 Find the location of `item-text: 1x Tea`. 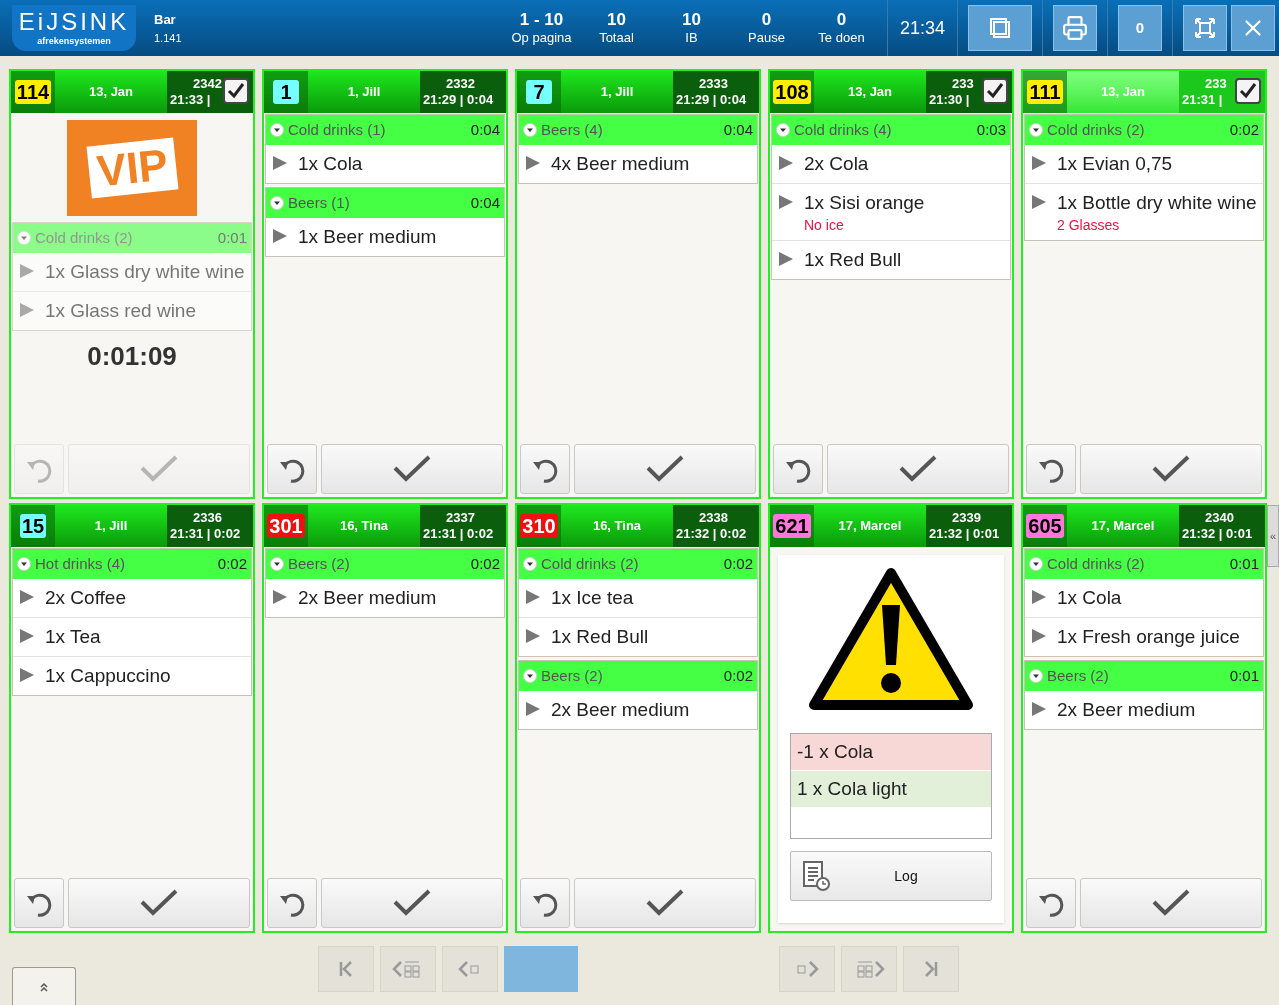

item-text: 1x Tea is located at coordinates (73, 637).